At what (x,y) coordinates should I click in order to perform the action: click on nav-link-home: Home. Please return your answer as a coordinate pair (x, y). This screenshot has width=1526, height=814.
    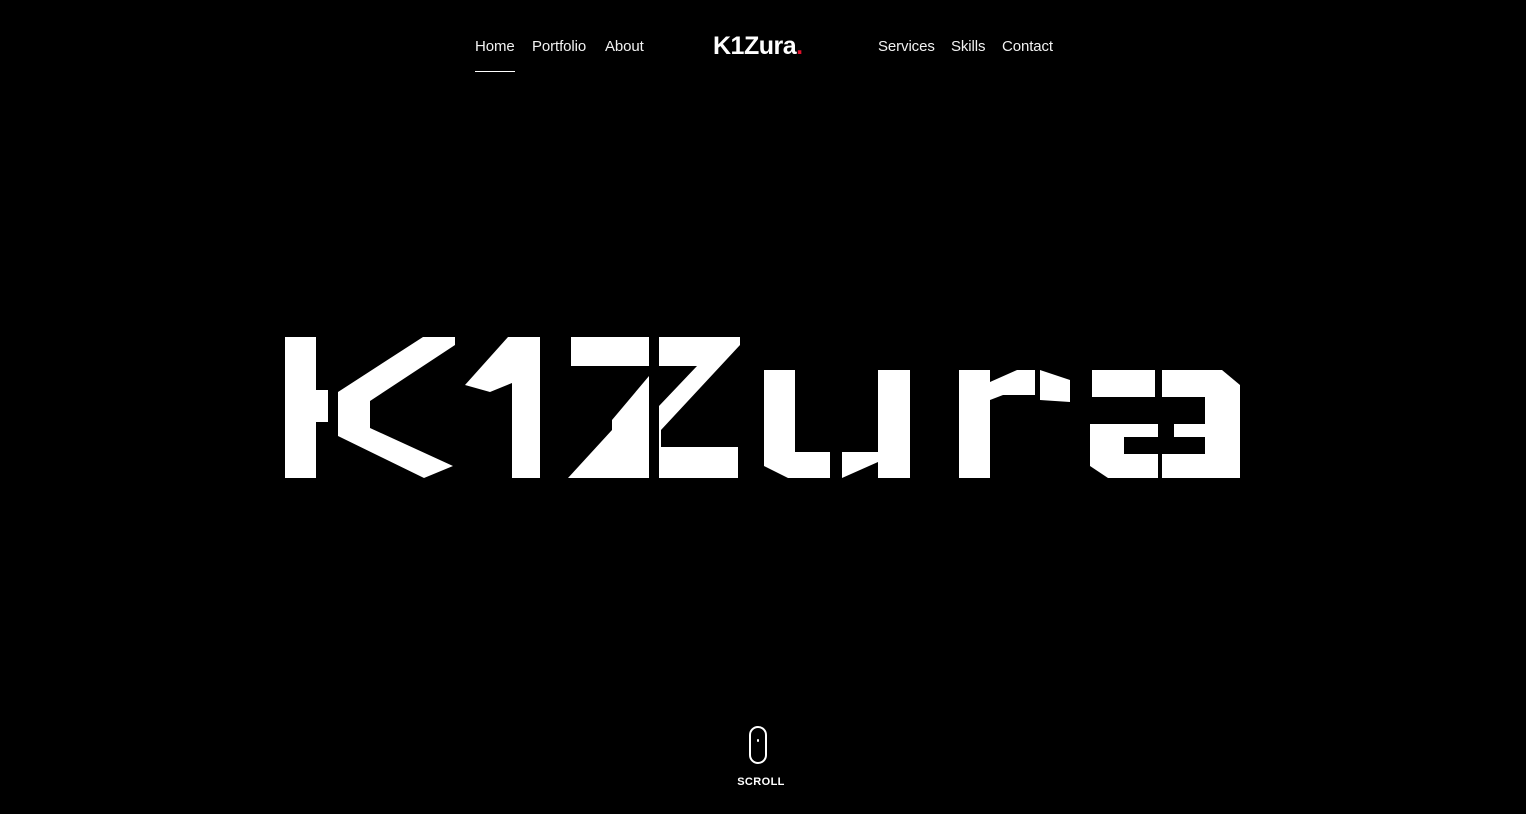
    Looking at the image, I should click on (495, 55).